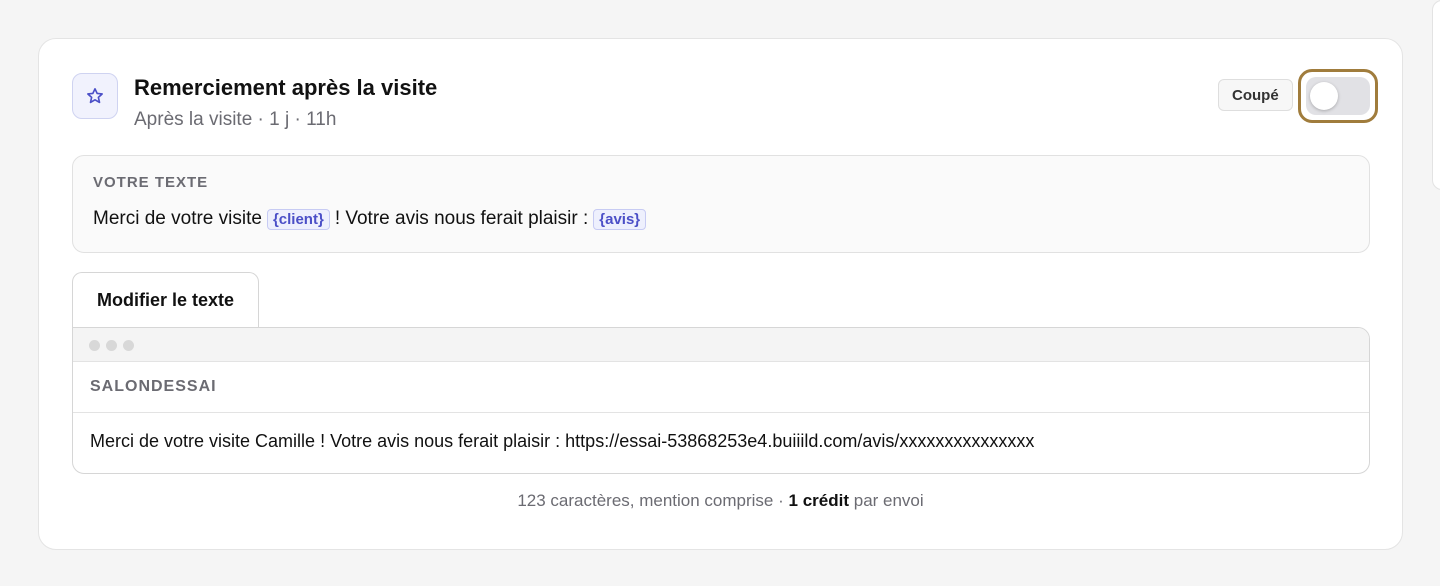 The image size is (1440, 586). What do you see at coordinates (1436, 95) in the screenshot?
I see `side-panel-edge` at bounding box center [1436, 95].